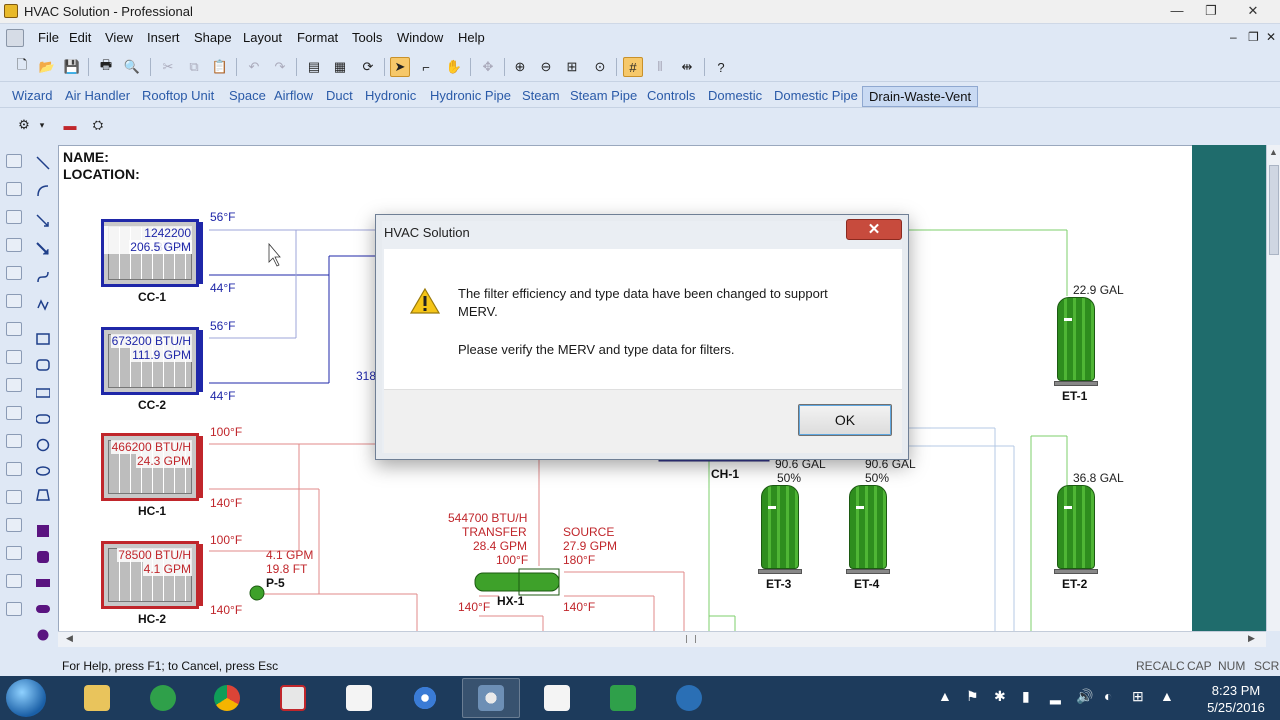 The height and width of the screenshot is (720, 1280). Describe the element at coordinates (1108, 696) in the screenshot. I see `tray-app-icon: ◐` at that location.